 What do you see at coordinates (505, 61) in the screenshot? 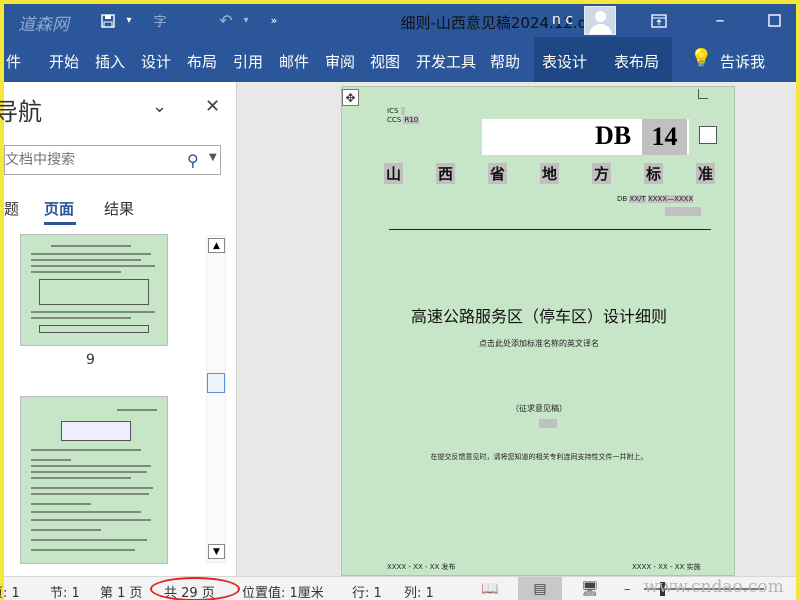
I see `tab-help: 帮助` at bounding box center [505, 61].